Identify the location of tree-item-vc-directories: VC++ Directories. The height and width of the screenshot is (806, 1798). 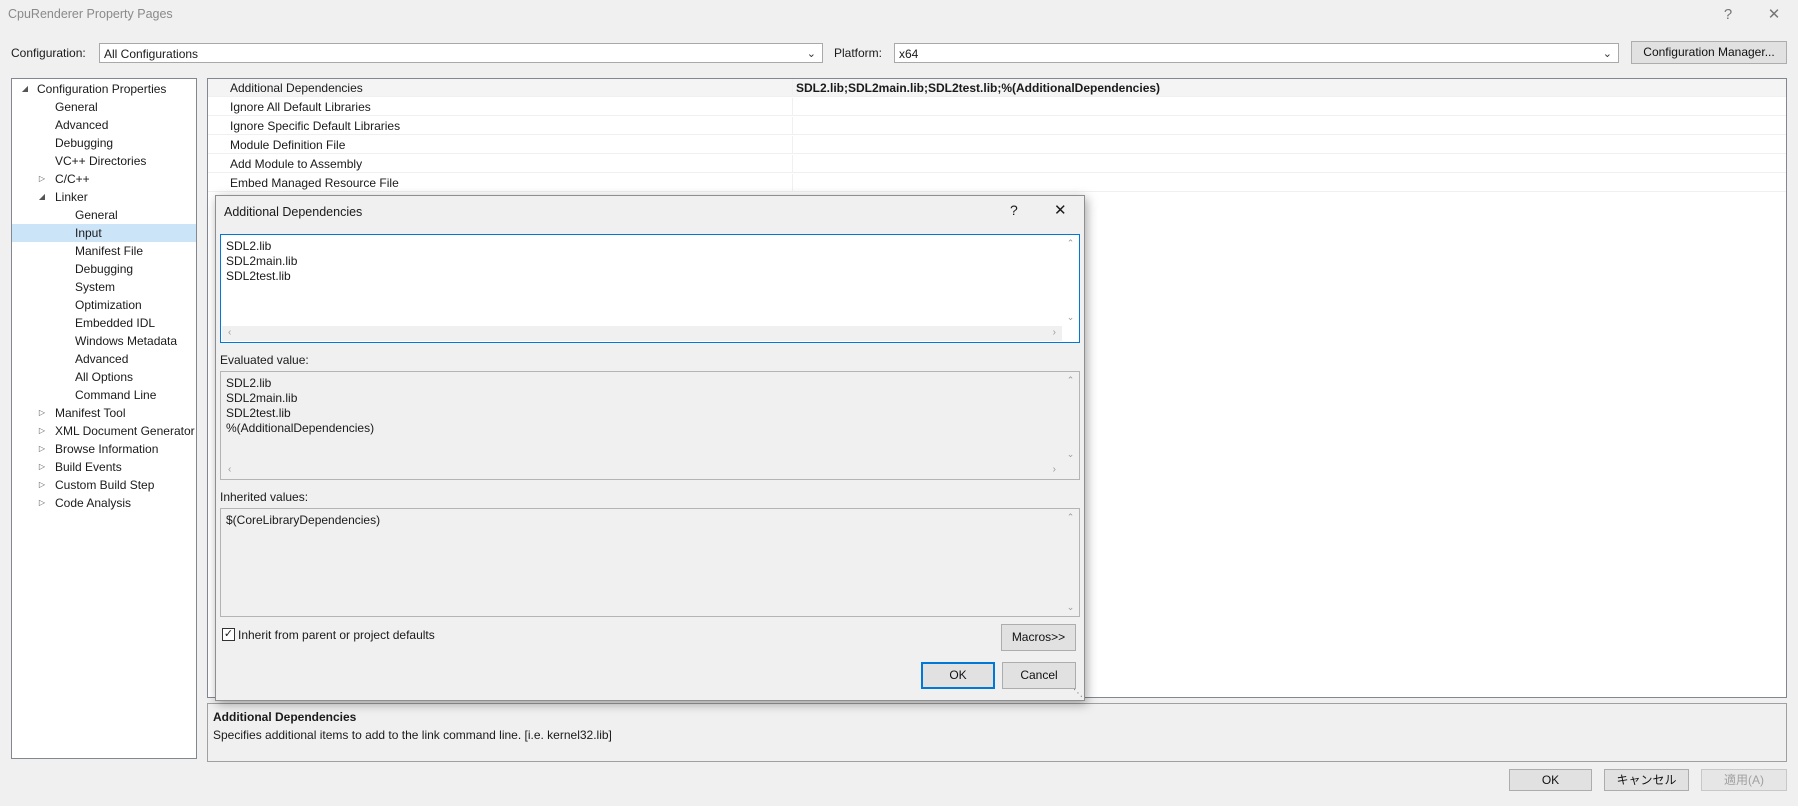
(104, 161).